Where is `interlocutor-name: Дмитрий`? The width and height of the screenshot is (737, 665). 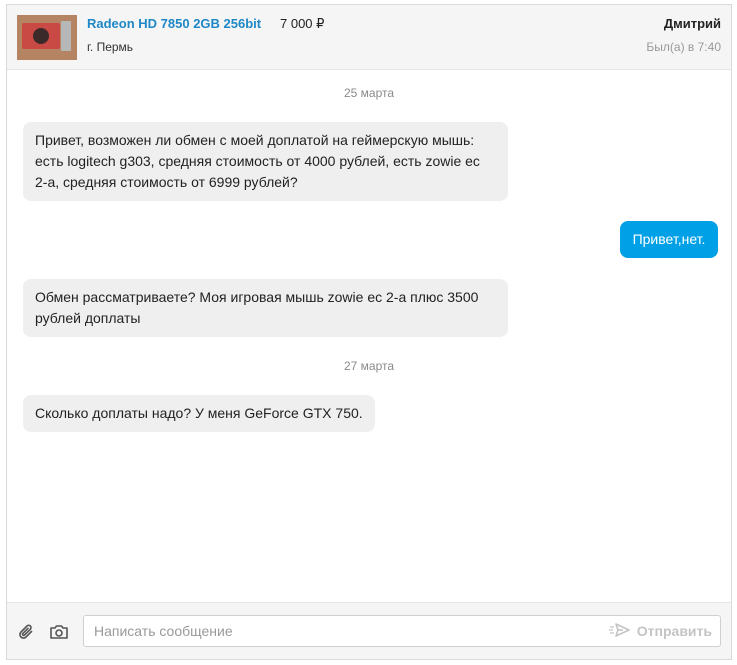 interlocutor-name: Дмитрий is located at coordinates (692, 23).